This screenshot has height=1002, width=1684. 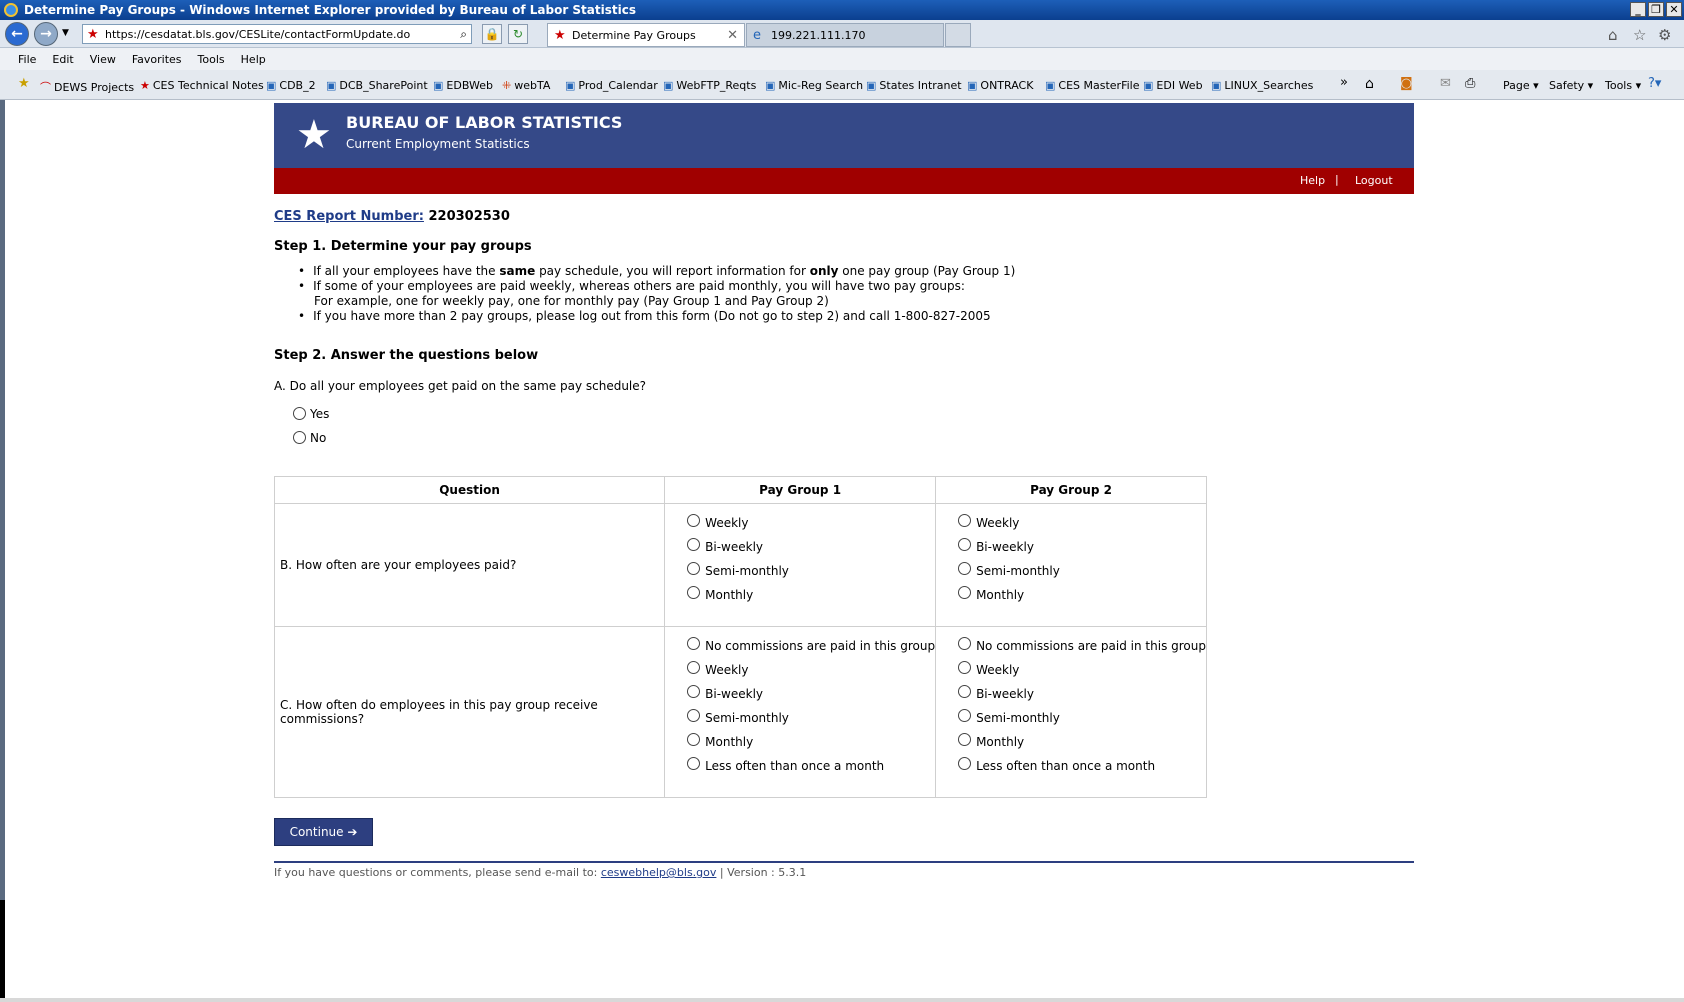 I want to click on restore-button: ❐, so click(x=1656, y=9).